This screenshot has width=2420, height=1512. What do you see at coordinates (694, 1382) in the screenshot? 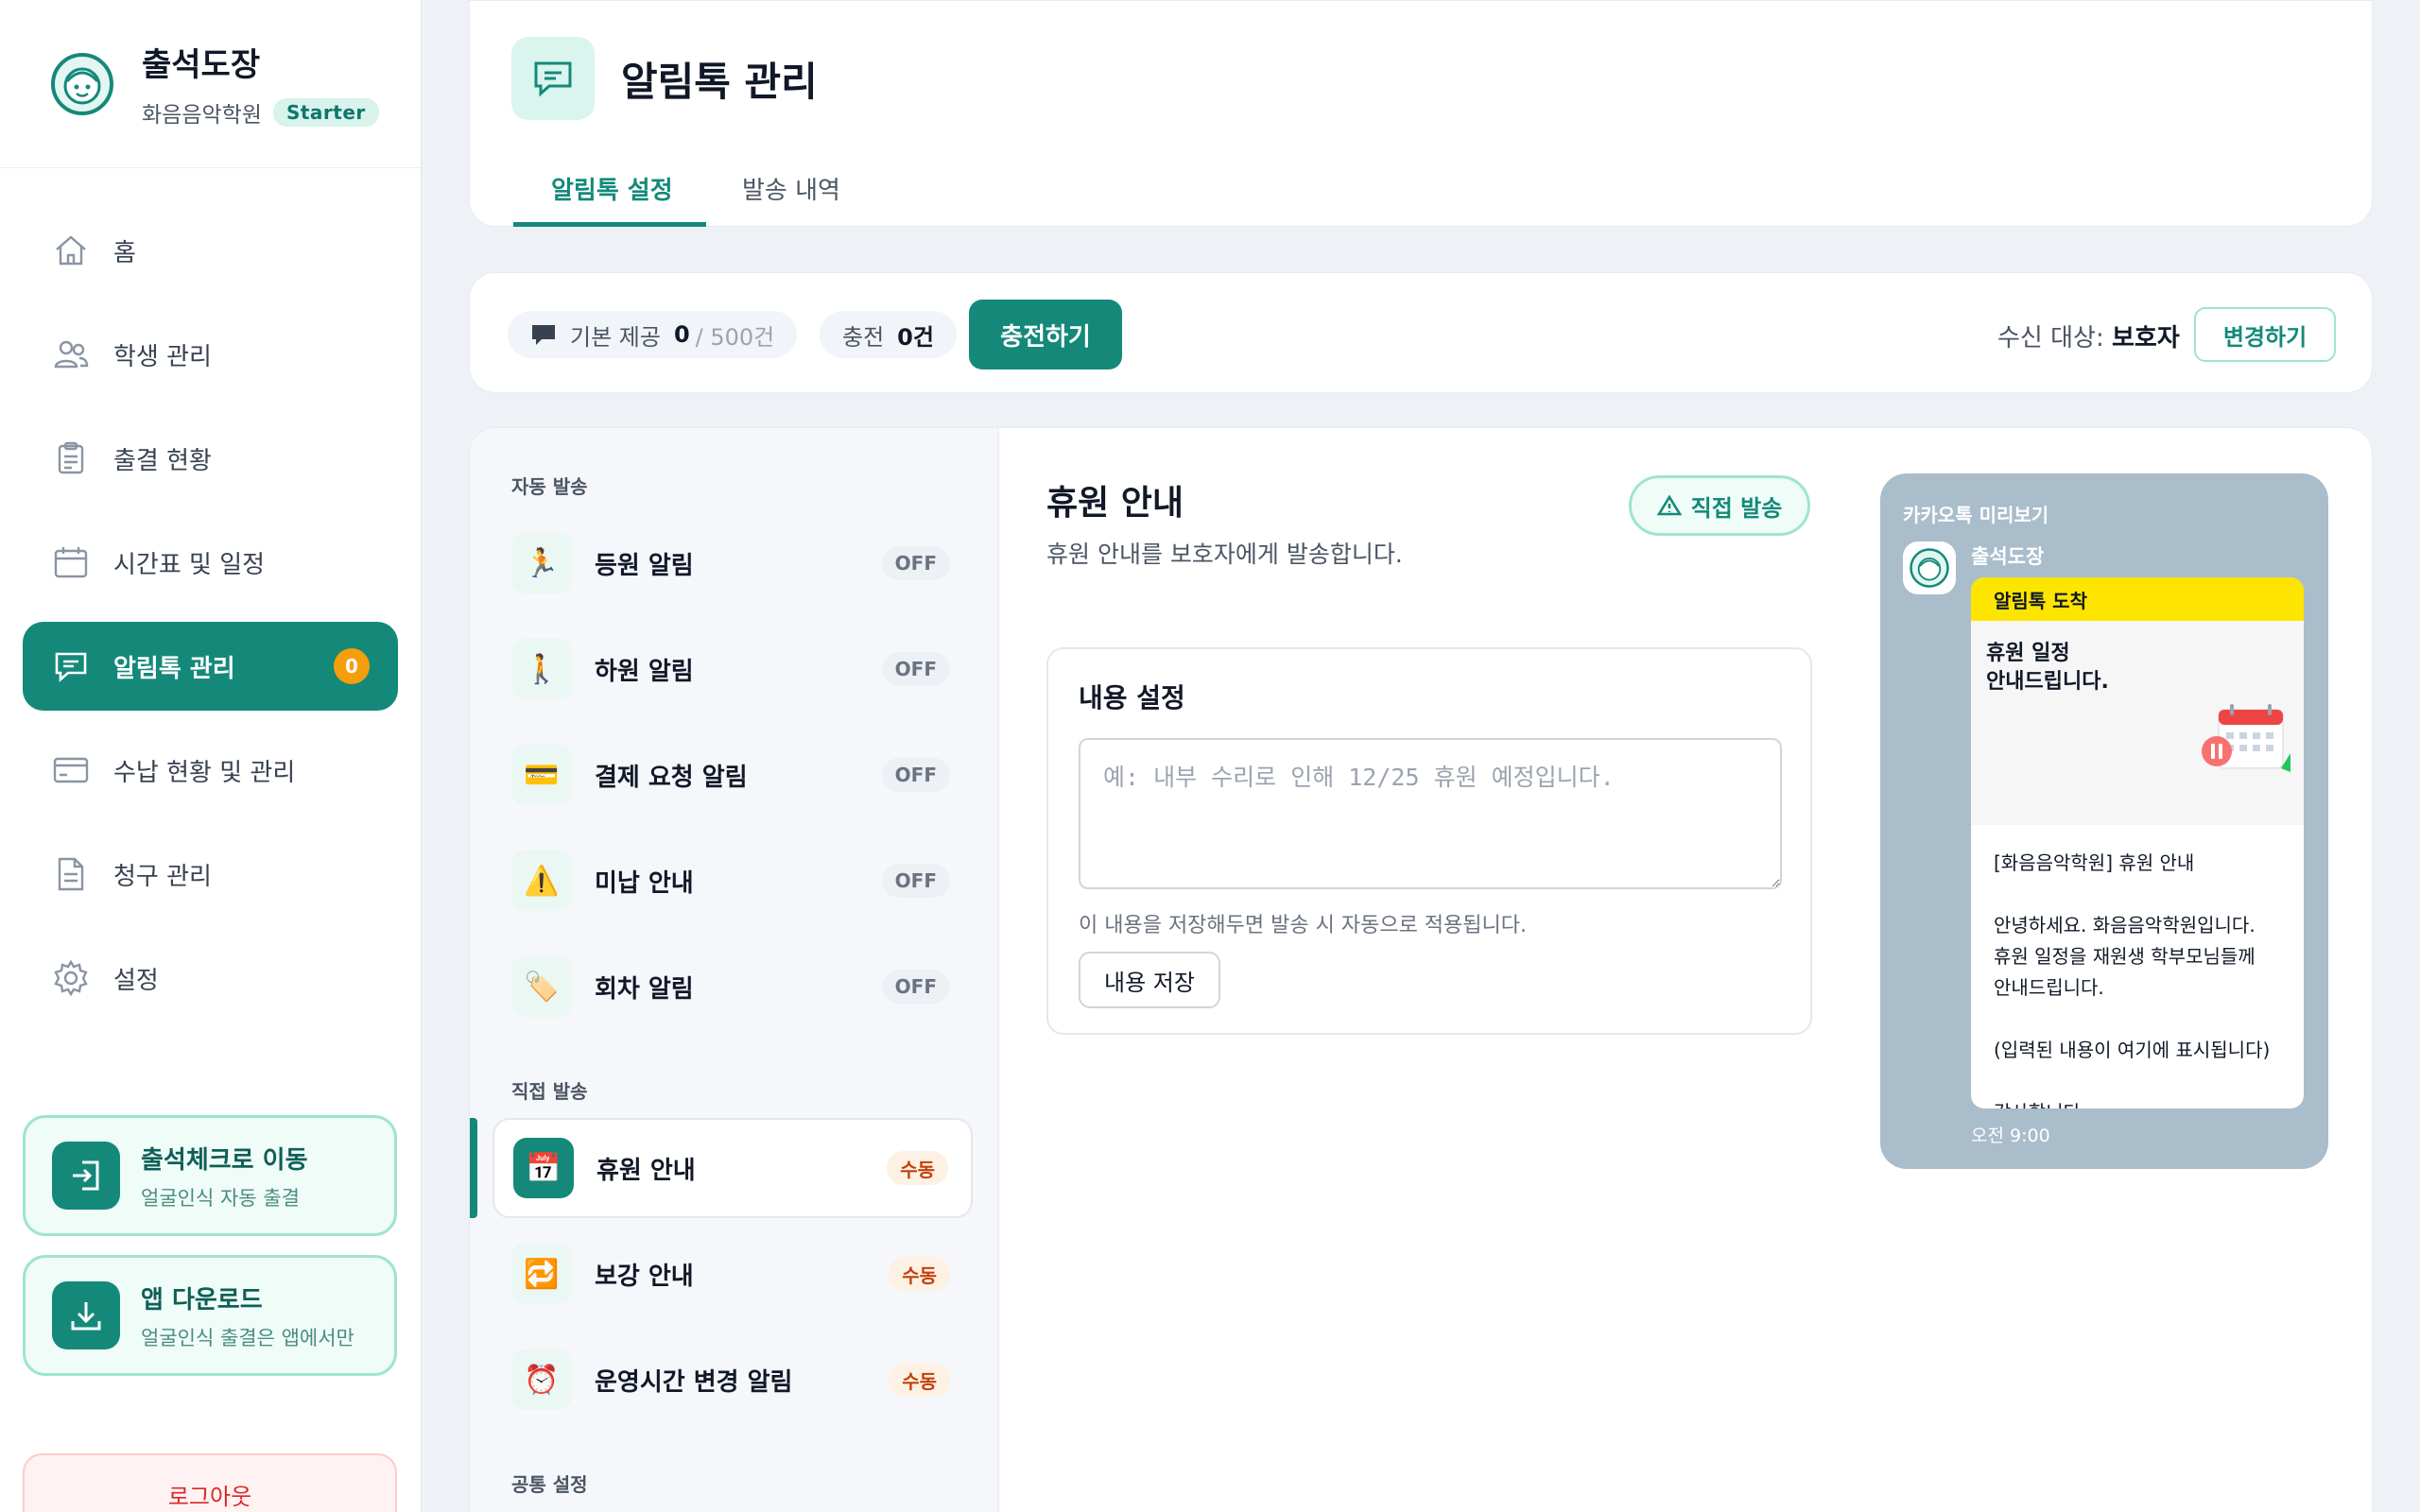
I see `item-label: 운영시간 변경 알림` at bounding box center [694, 1382].